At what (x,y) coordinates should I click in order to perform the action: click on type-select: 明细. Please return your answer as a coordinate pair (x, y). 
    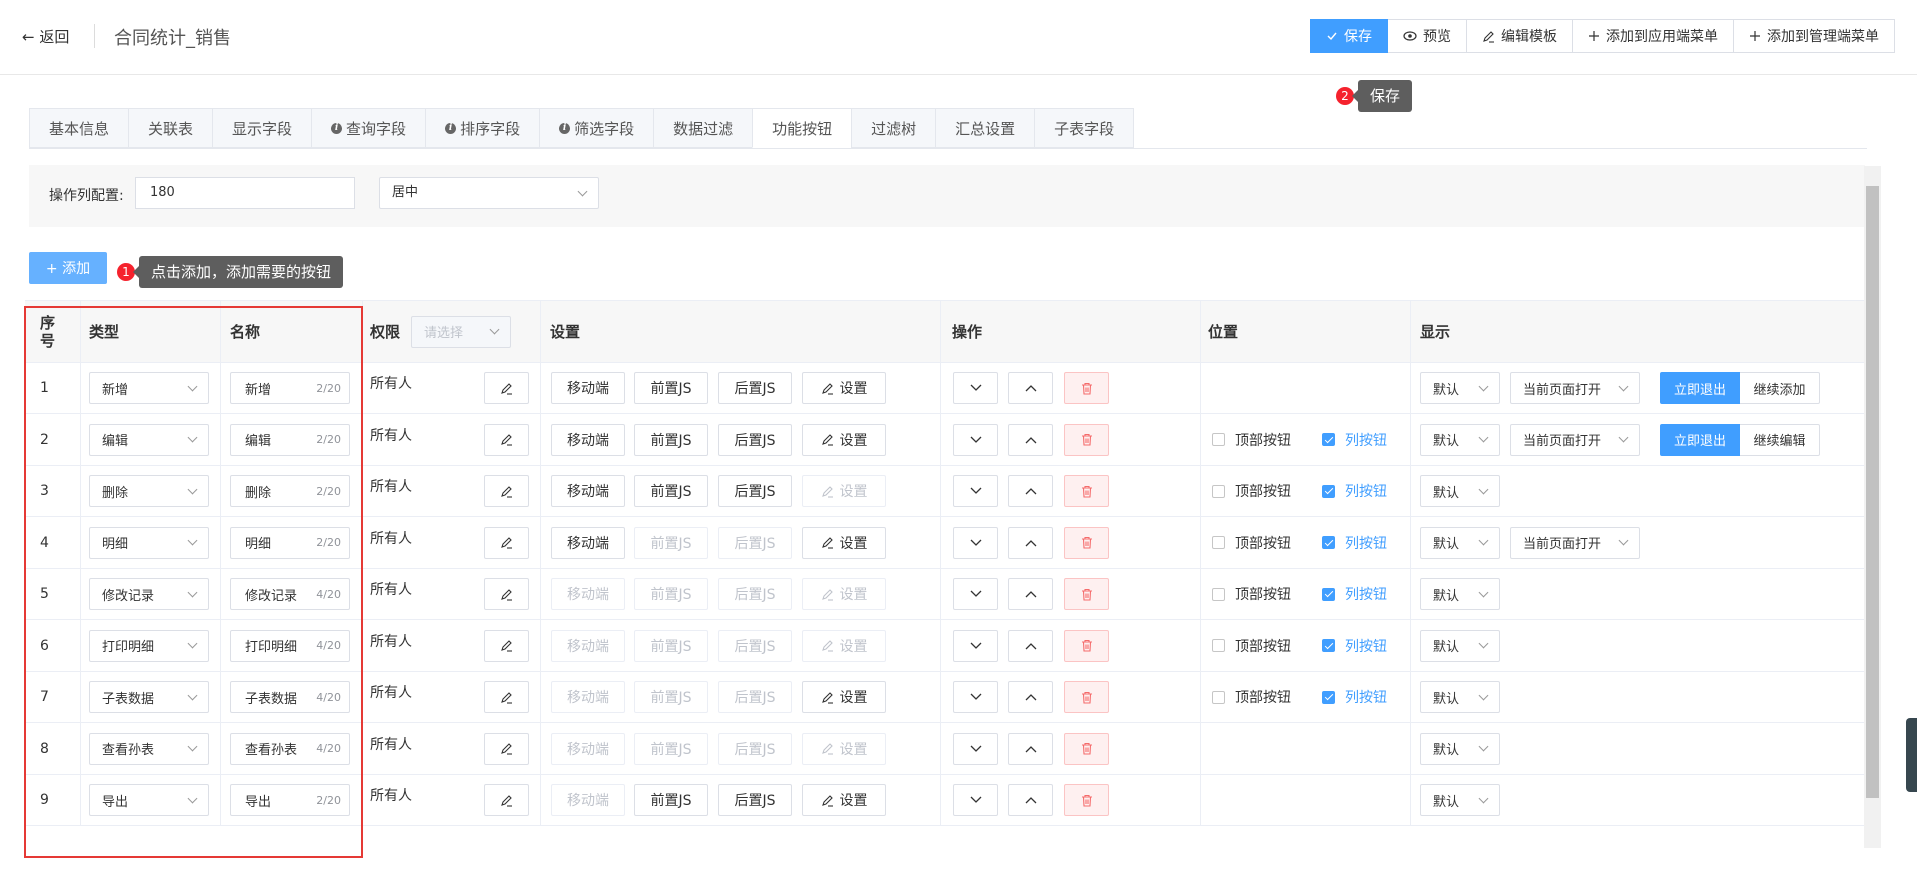
    Looking at the image, I should click on (149, 542).